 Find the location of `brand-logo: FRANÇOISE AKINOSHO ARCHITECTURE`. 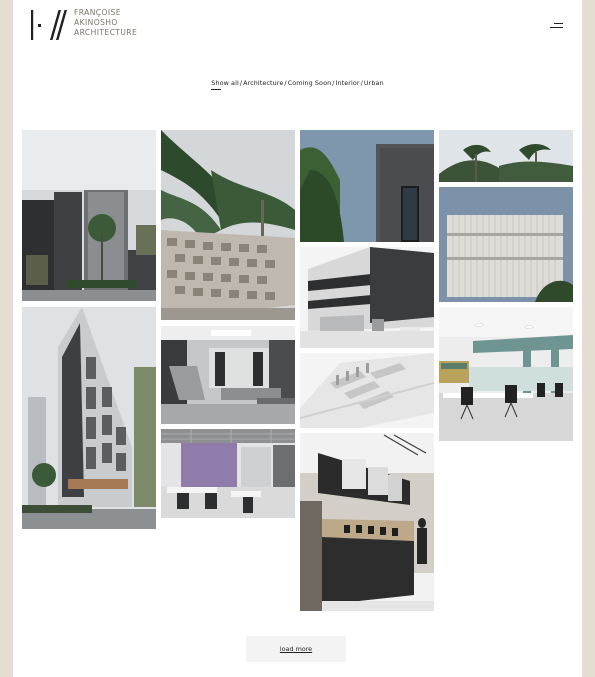

brand-logo: FRANÇOISE AKINOSHO ARCHITECTURE is located at coordinates (85, 25).